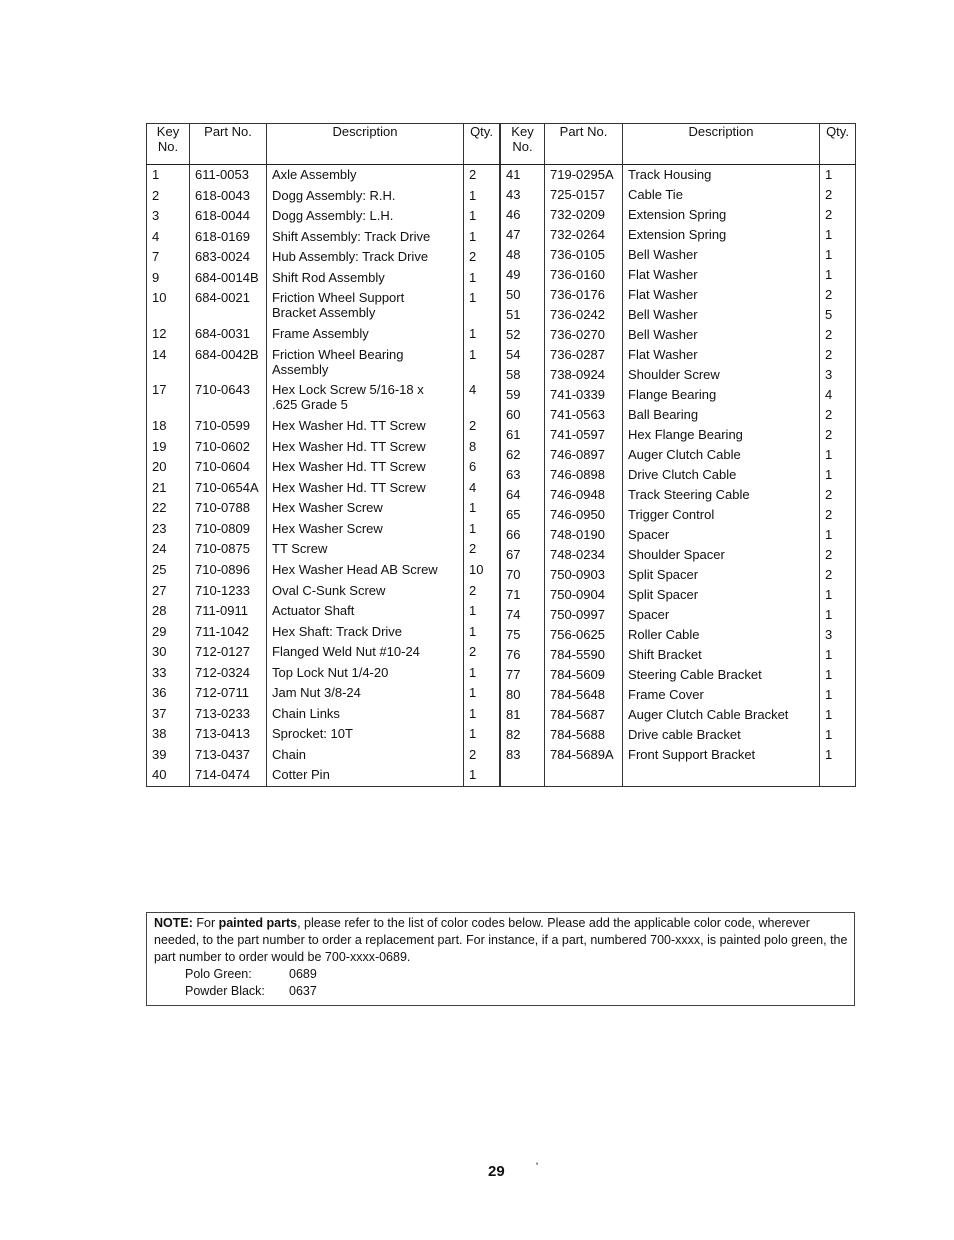 The height and width of the screenshot is (1240, 954). What do you see at coordinates (228, 591) in the screenshot?
I see `part-no-cell: 710-1233` at bounding box center [228, 591].